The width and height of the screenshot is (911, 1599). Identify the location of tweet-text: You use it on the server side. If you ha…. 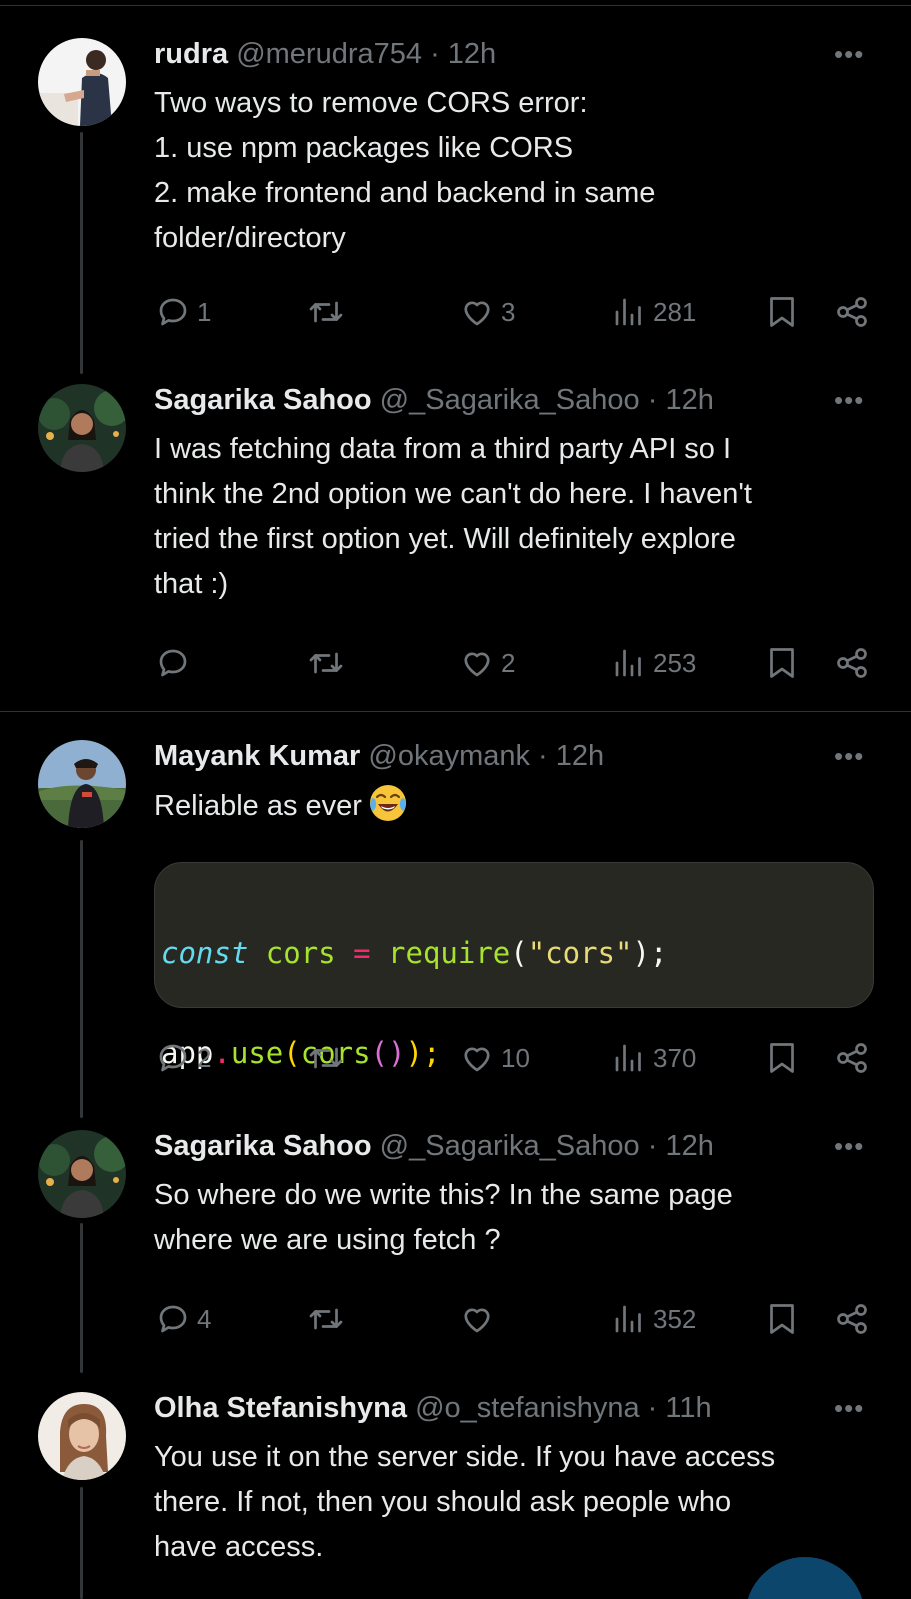
(519, 1502).